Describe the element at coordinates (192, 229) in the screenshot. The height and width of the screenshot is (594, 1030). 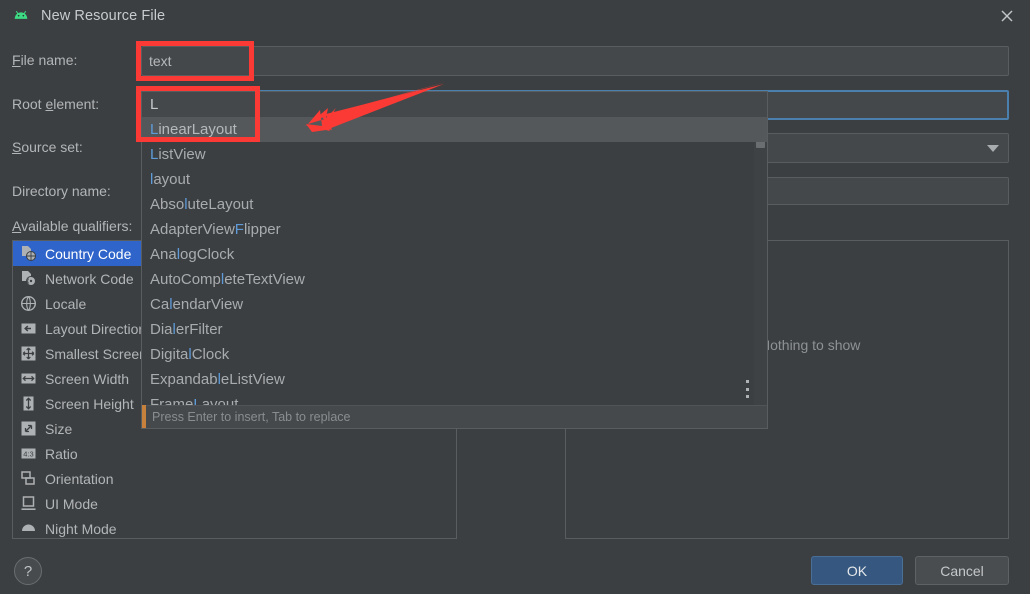
I see `autocomplete-item-label: AdapterView` at that location.